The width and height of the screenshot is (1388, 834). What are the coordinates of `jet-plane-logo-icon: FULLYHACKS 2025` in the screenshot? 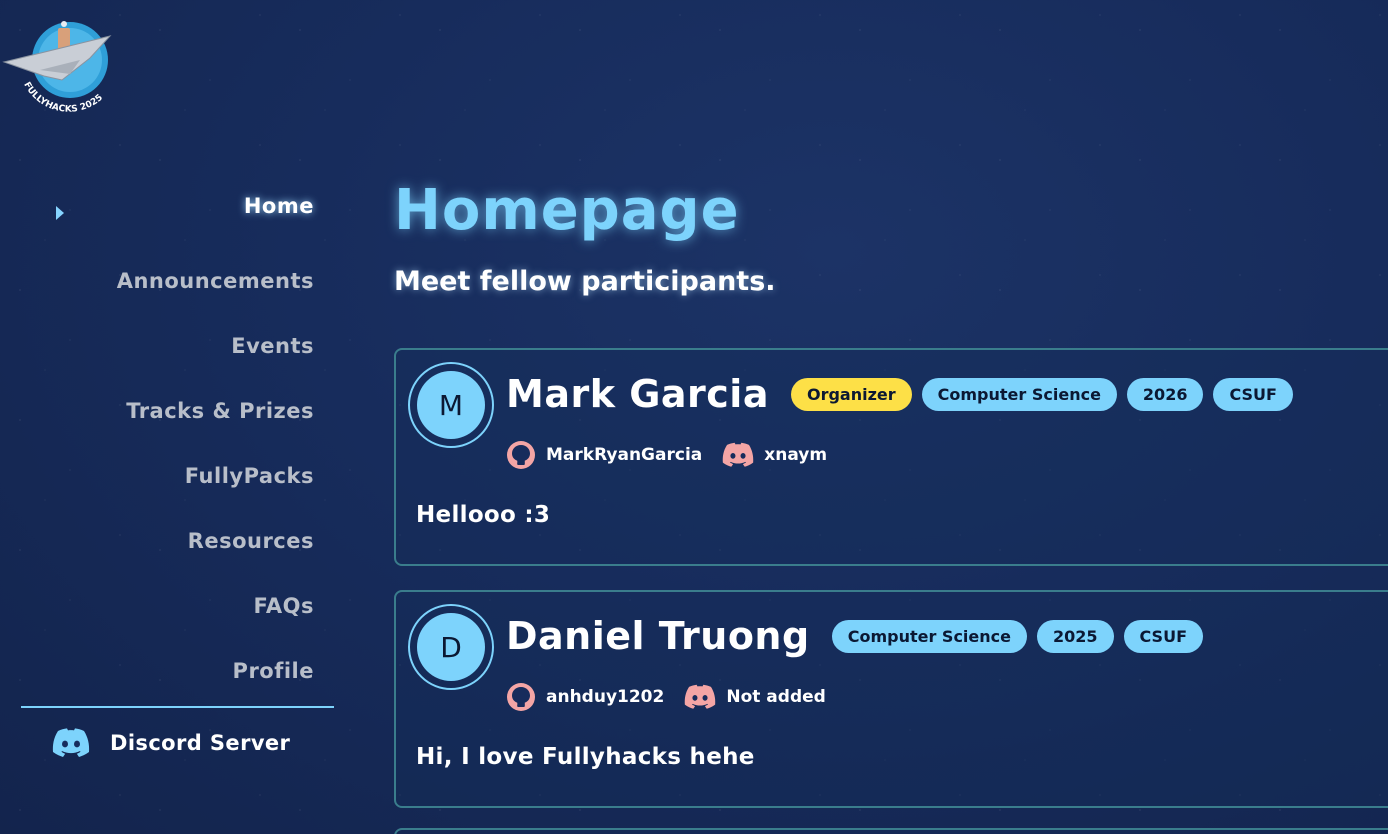 It's located at (57, 68).